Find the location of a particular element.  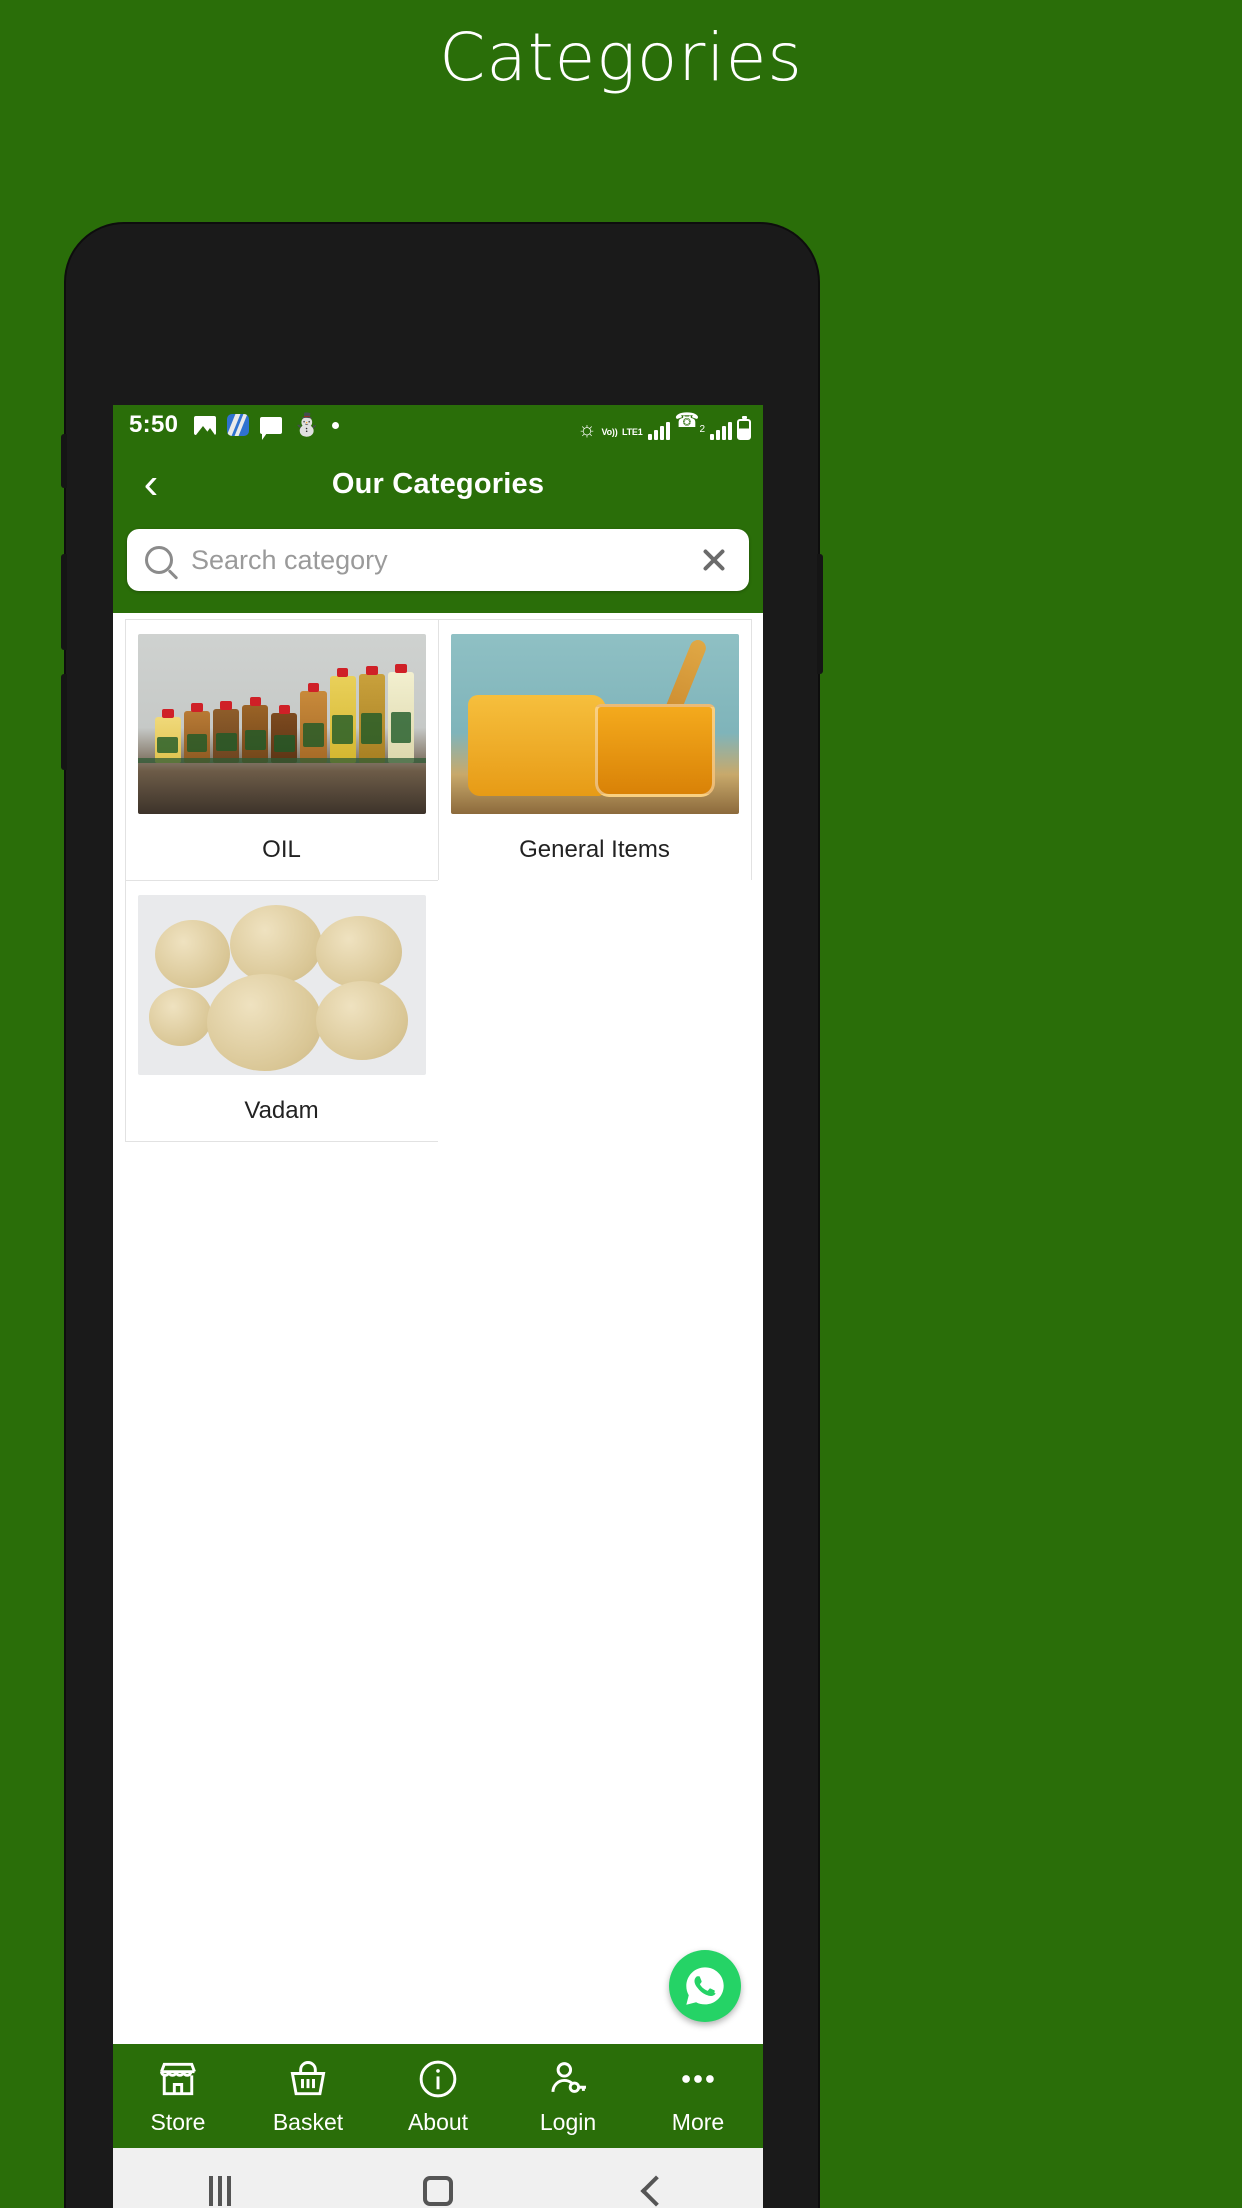

nav-item-about: About is located at coordinates (438, 2096).